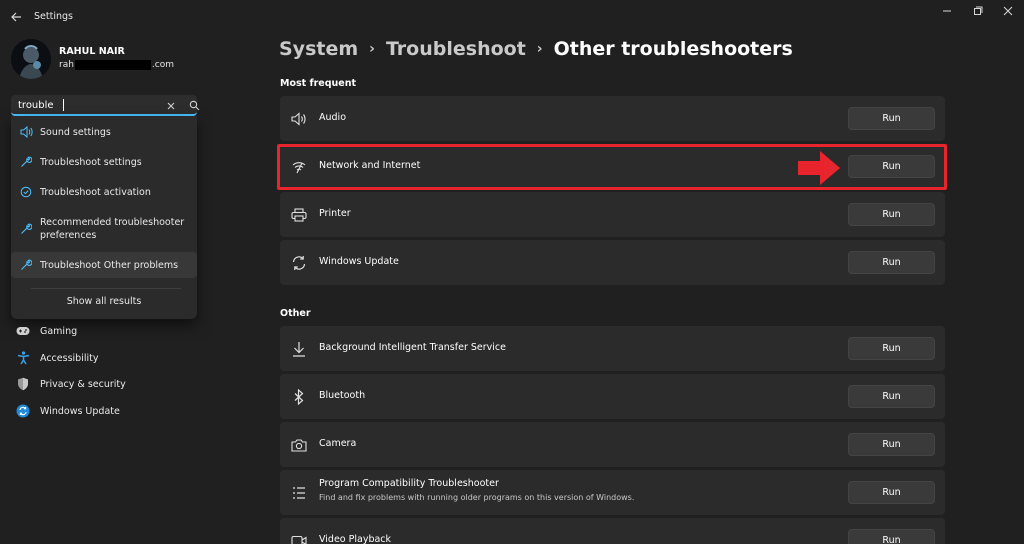  What do you see at coordinates (298, 444) in the screenshot?
I see `camera-icon` at bounding box center [298, 444].